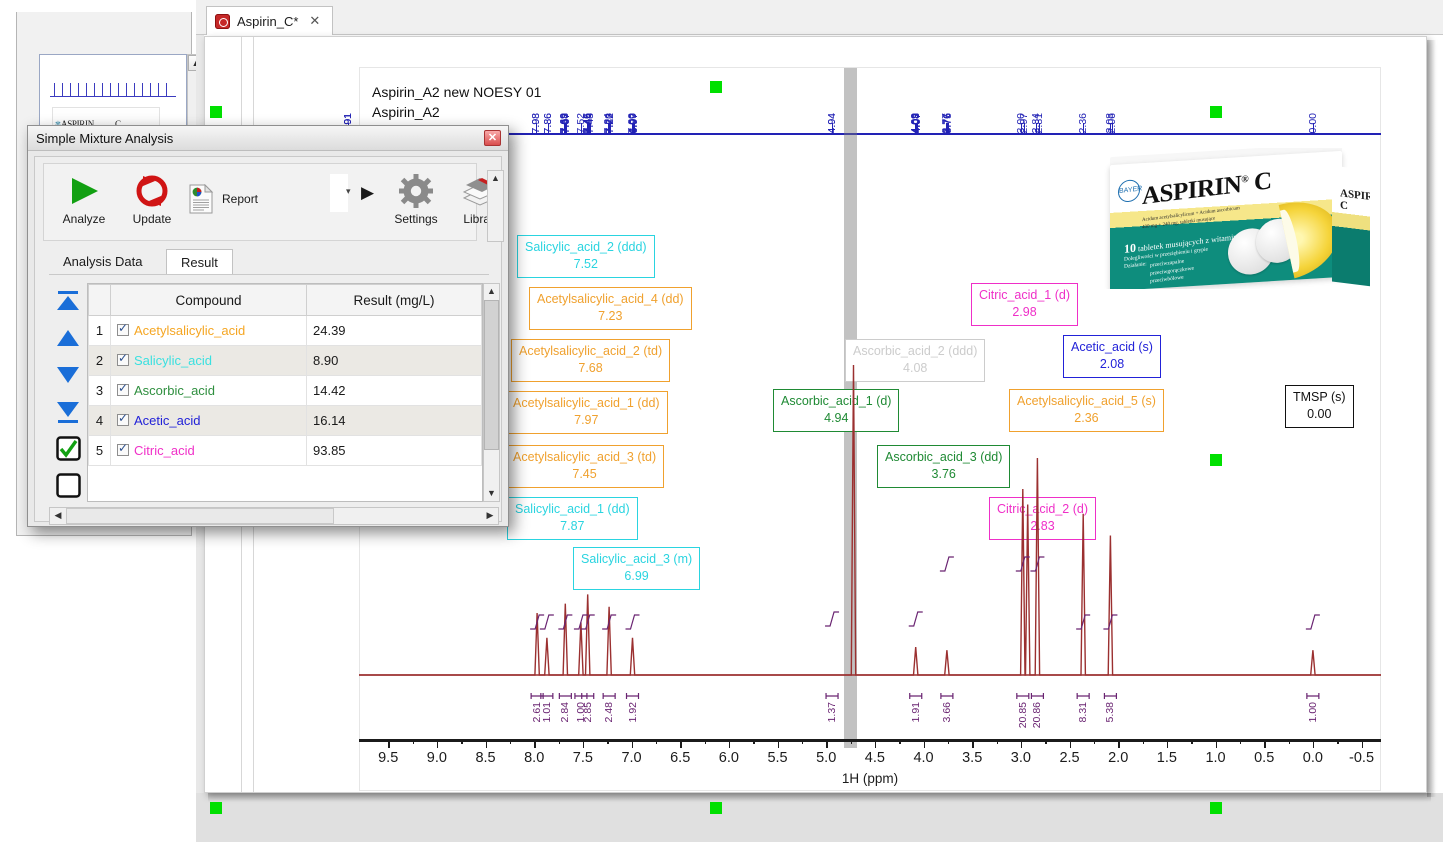 The image size is (1443, 842). What do you see at coordinates (943, 473) in the screenshot?
I see `assignment-shift: 3.76` at bounding box center [943, 473].